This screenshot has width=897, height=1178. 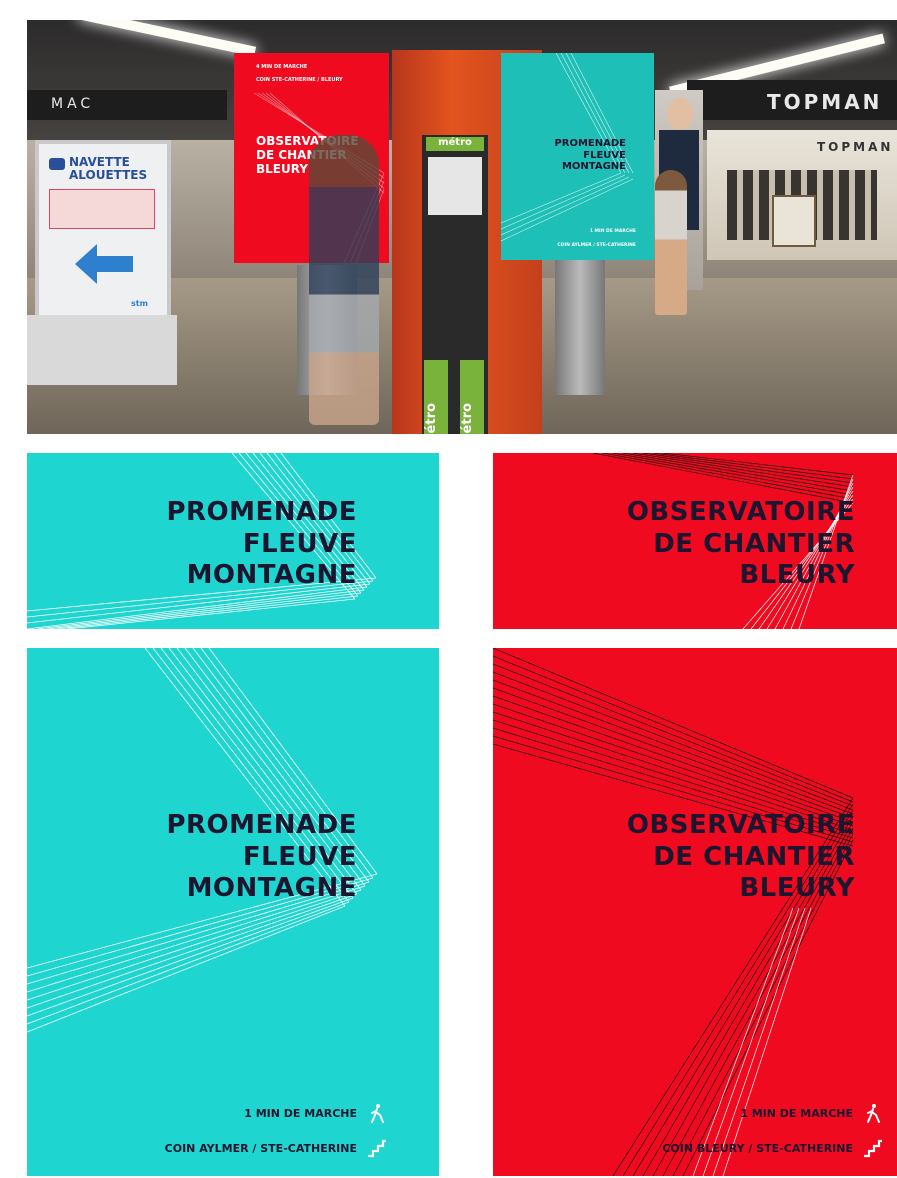 I want to click on teal-screen-title-line: PROMENADE, so click(x=590, y=143).